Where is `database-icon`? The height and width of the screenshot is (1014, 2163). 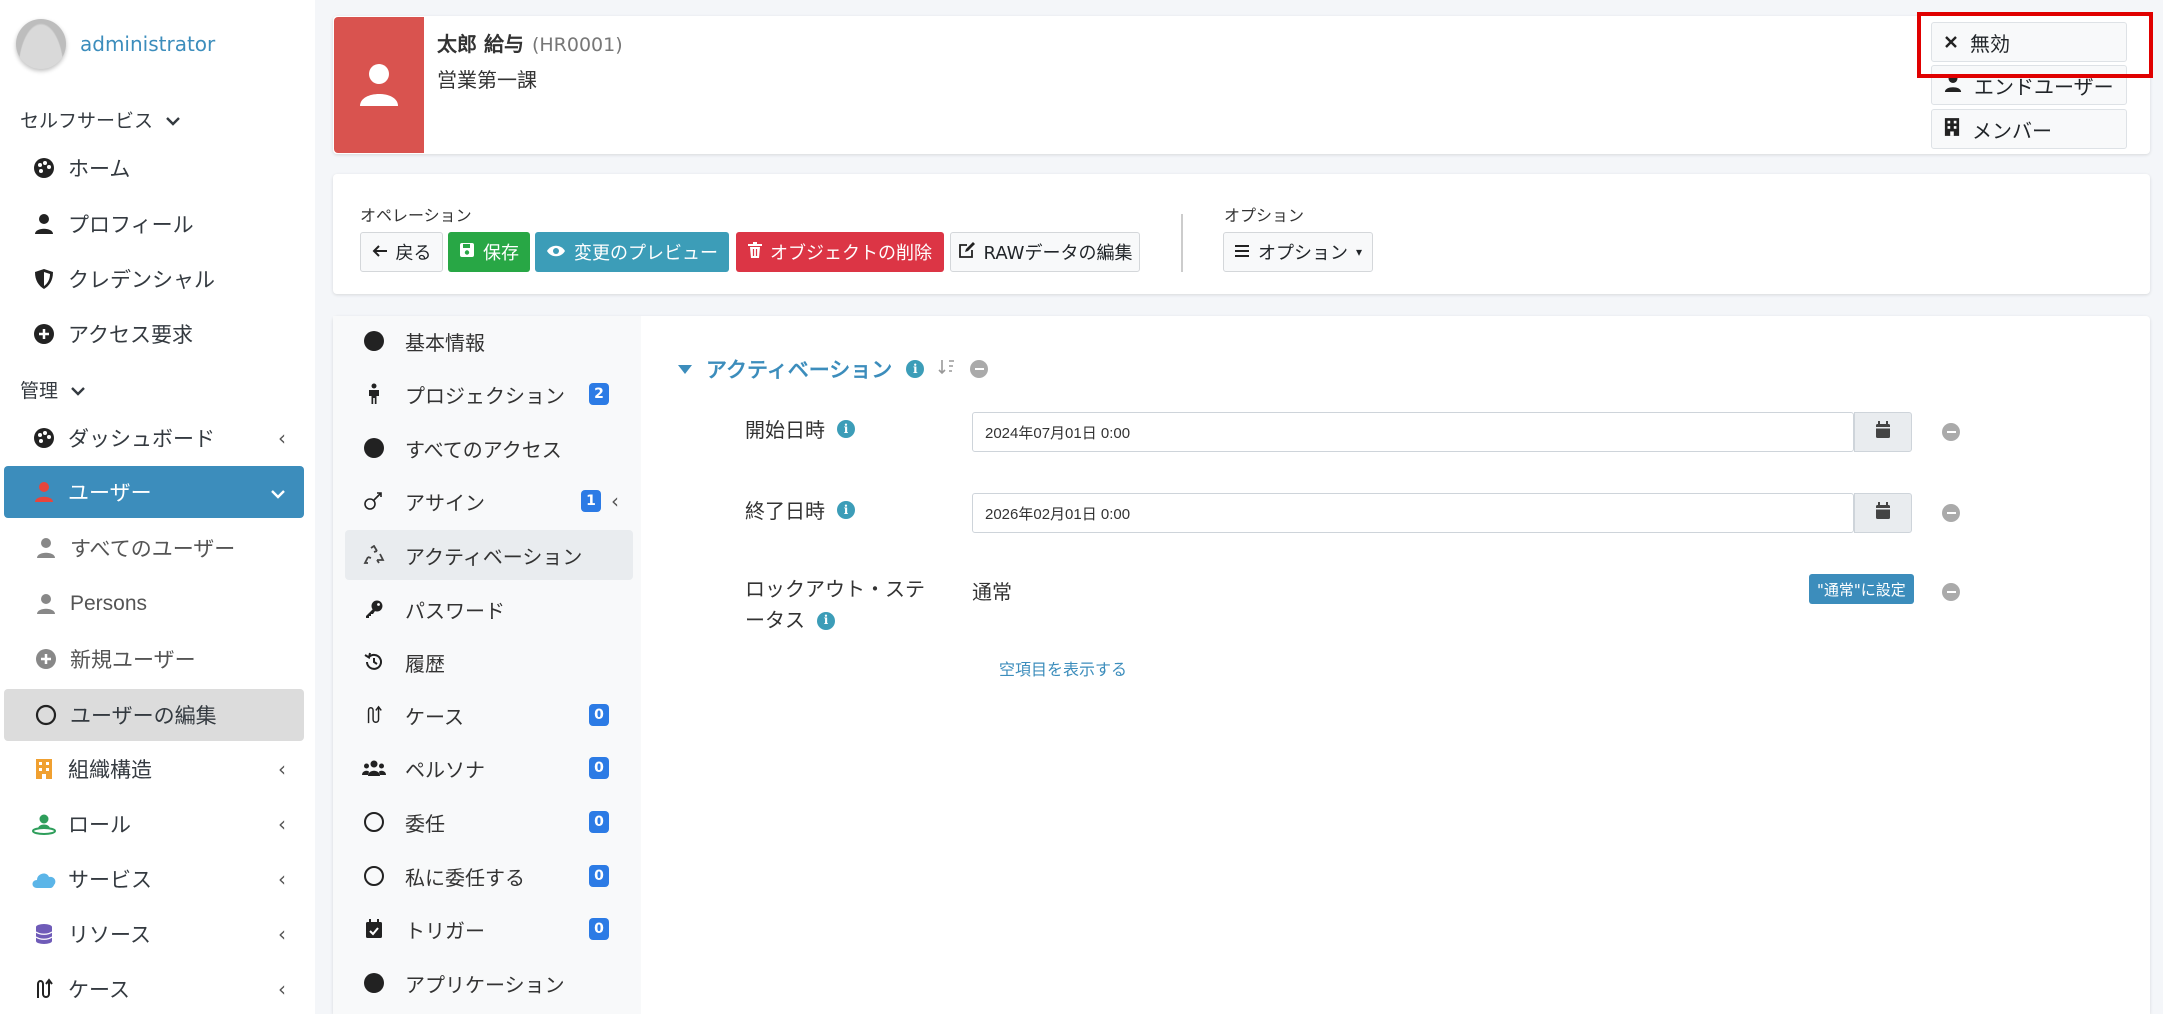
database-icon is located at coordinates (44, 934).